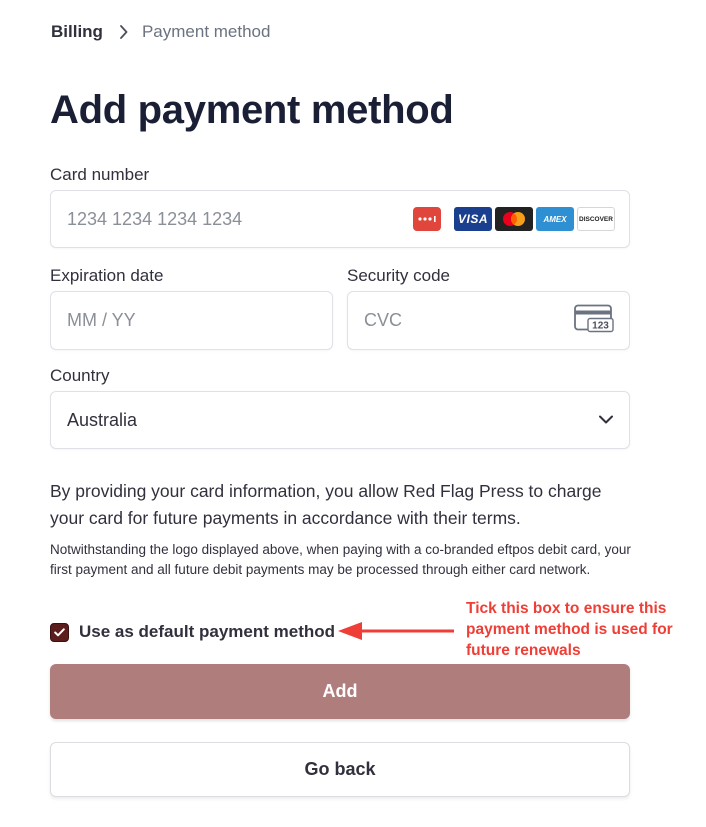 The width and height of the screenshot is (706, 827). What do you see at coordinates (398, 275) in the screenshot?
I see `security-code-label: Security code` at bounding box center [398, 275].